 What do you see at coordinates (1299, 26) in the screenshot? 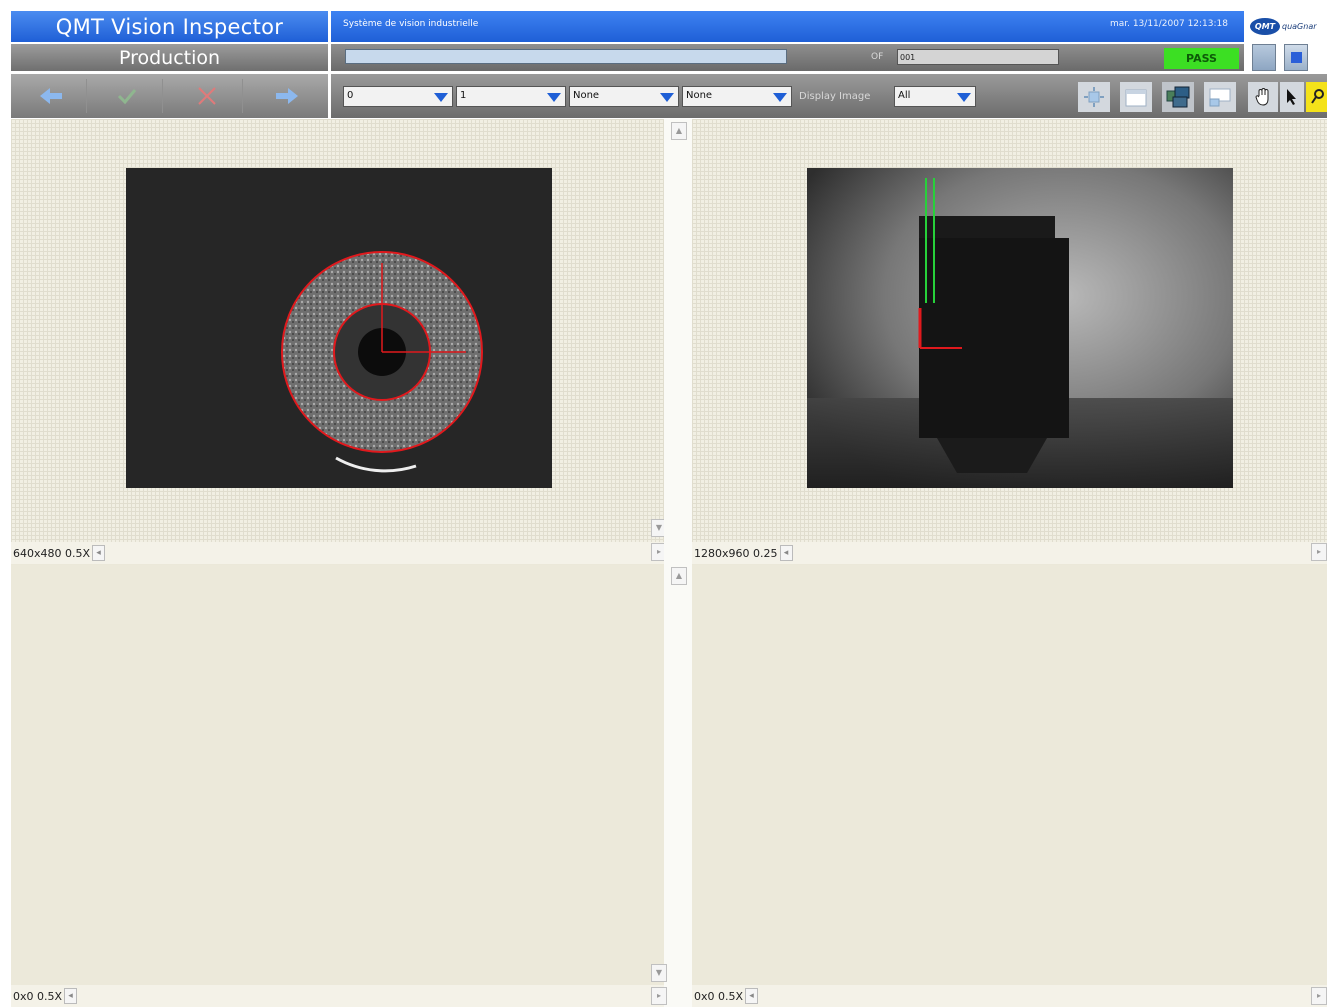
I see `logo-text: quaGnar` at bounding box center [1299, 26].